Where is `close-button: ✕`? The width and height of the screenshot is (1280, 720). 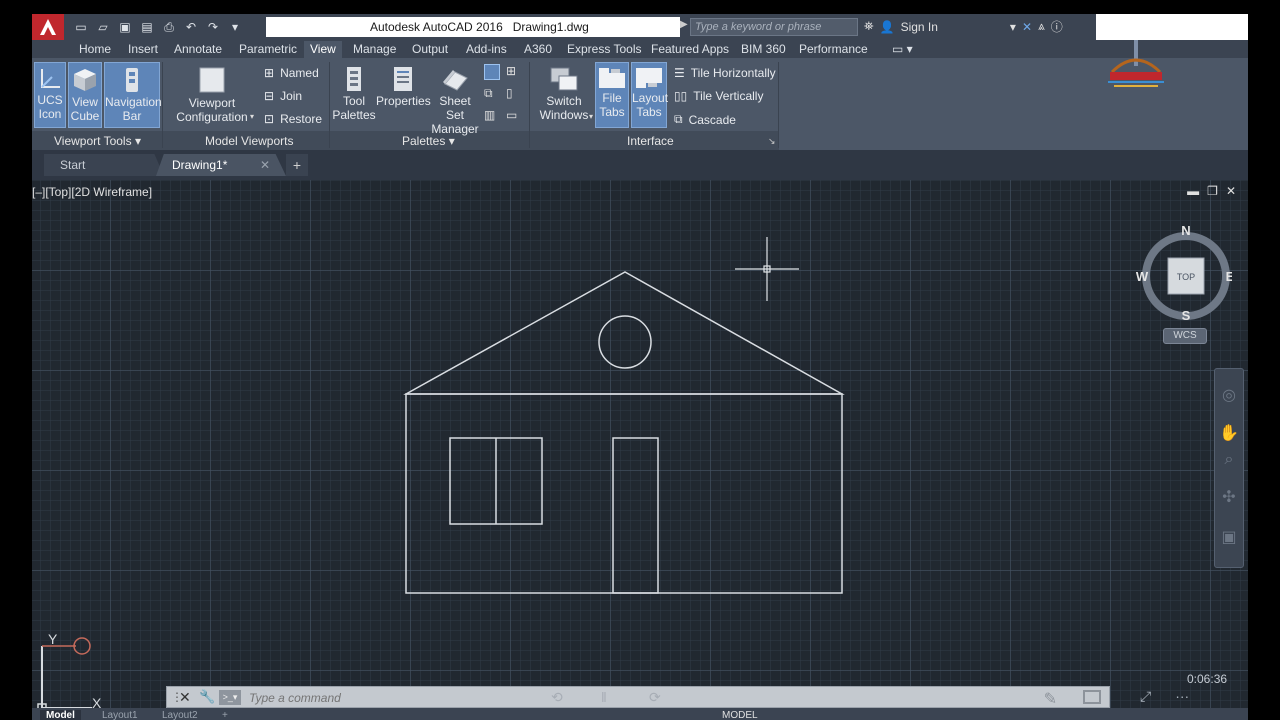 close-button: ✕ is located at coordinates (1217, 28).